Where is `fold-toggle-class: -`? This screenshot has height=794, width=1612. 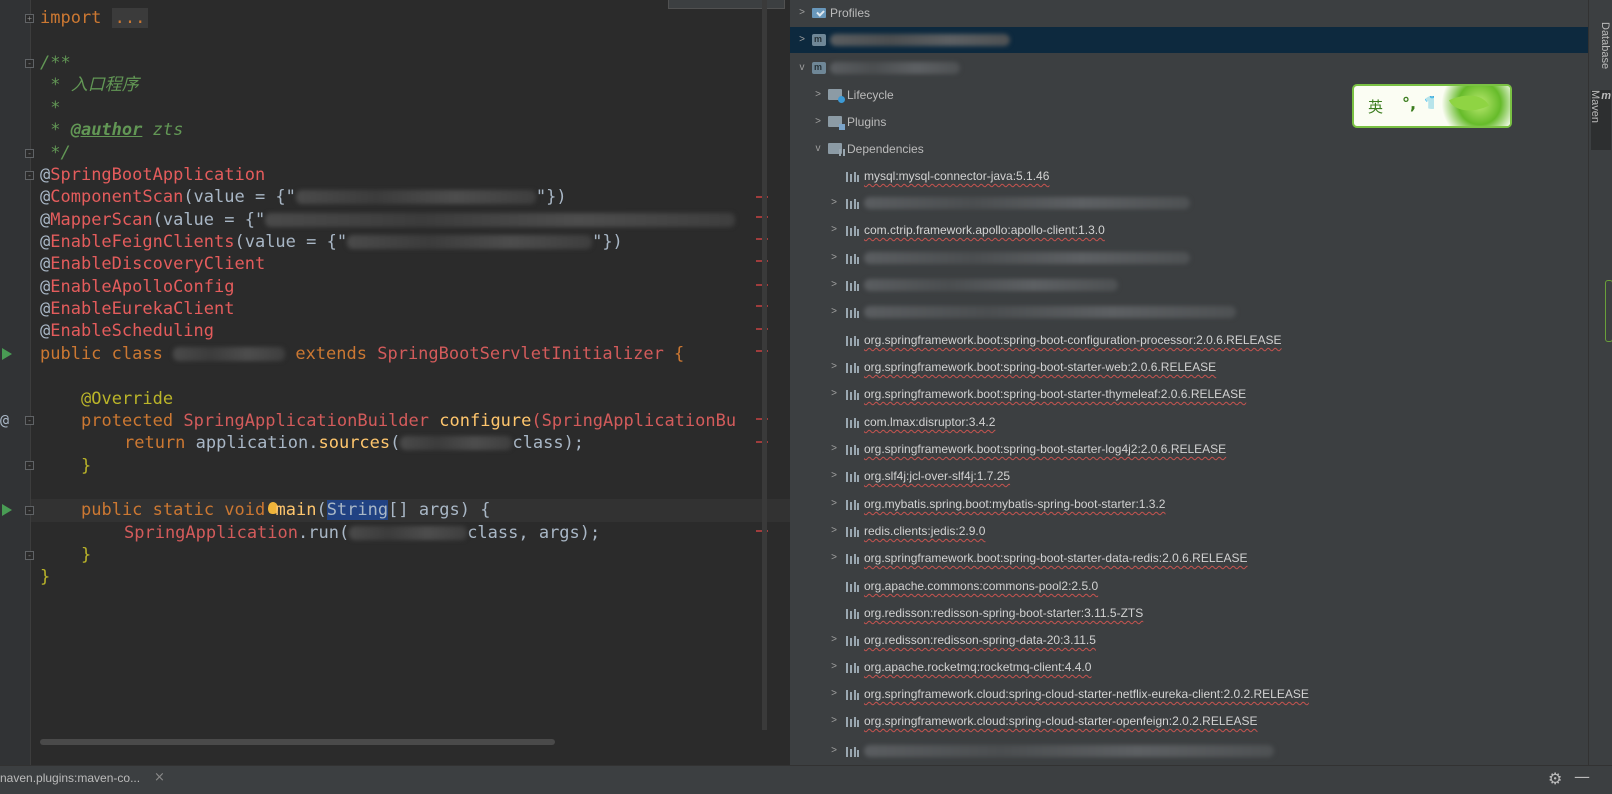
fold-toggle-class: - is located at coordinates (29, 175).